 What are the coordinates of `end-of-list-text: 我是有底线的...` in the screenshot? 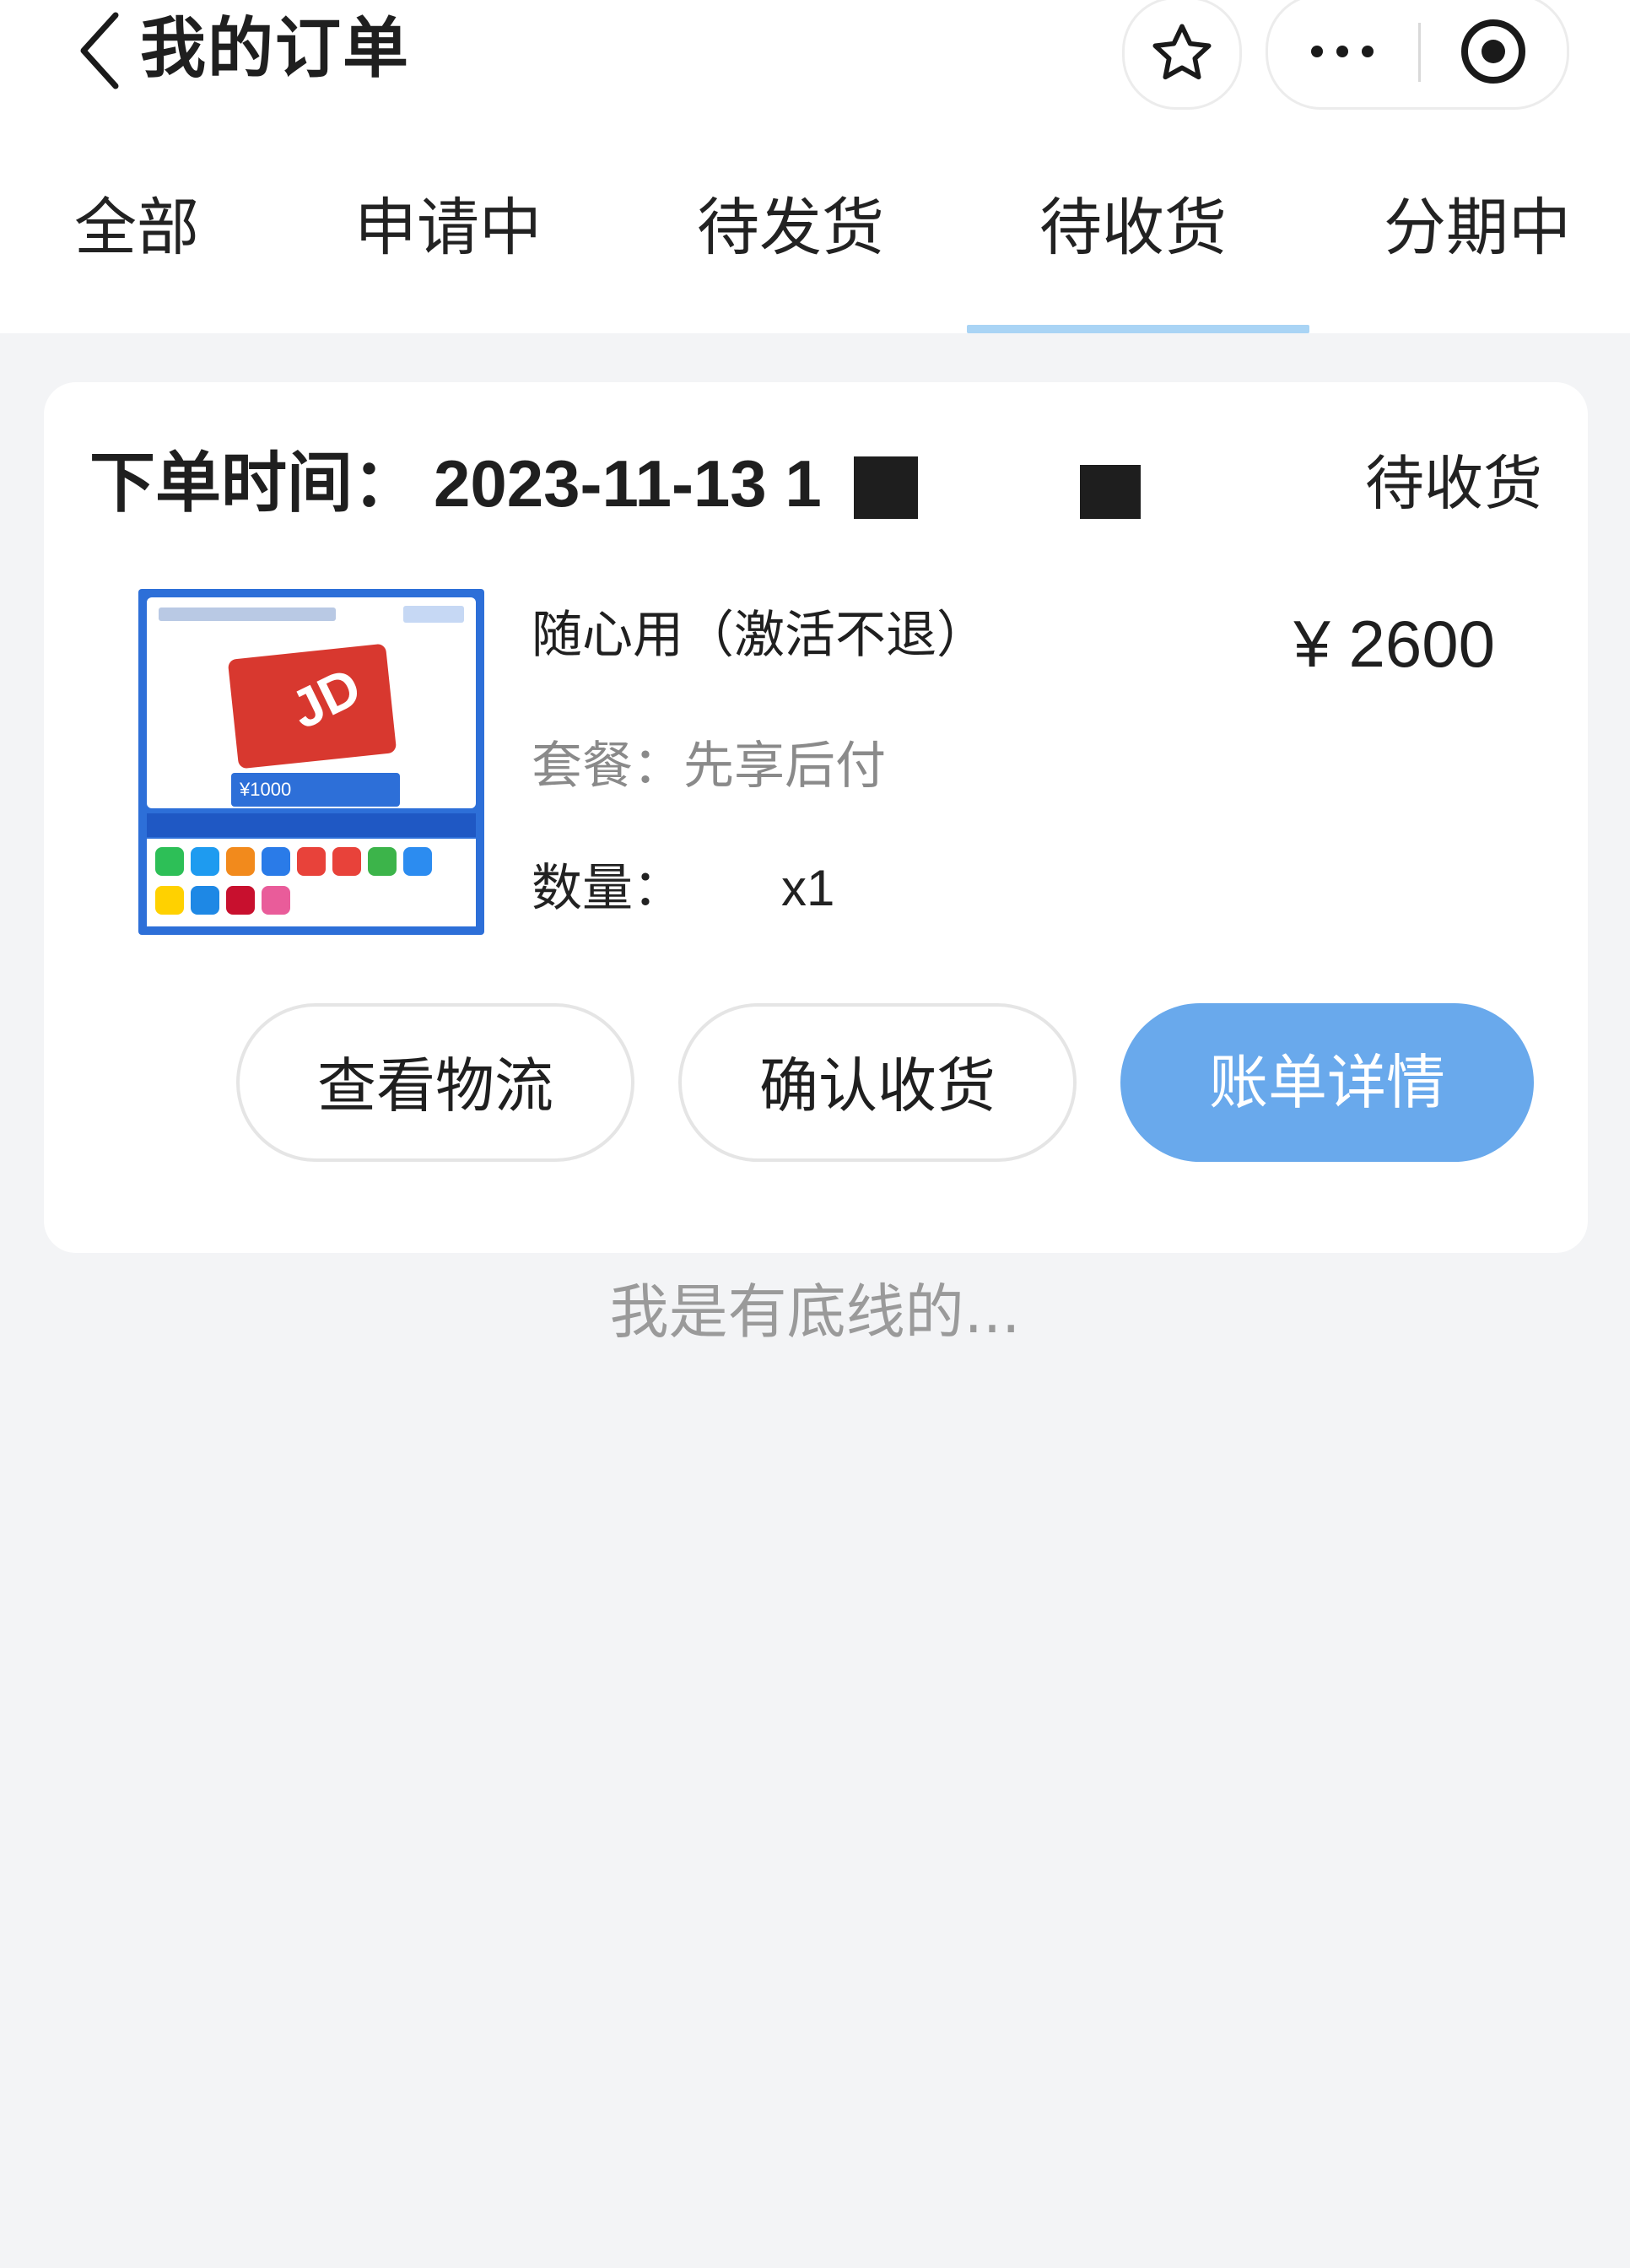 It's located at (815, 1312).